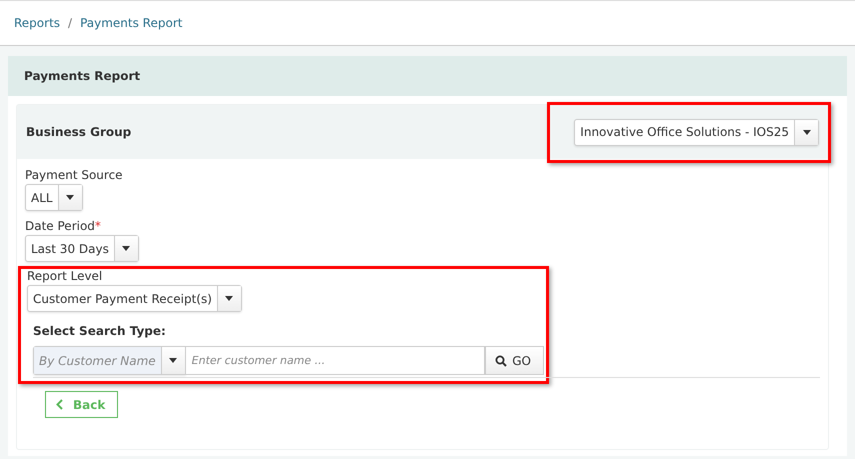 The width and height of the screenshot is (855, 459). What do you see at coordinates (514, 360) in the screenshot?
I see `go-button: GO` at bounding box center [514, 360].